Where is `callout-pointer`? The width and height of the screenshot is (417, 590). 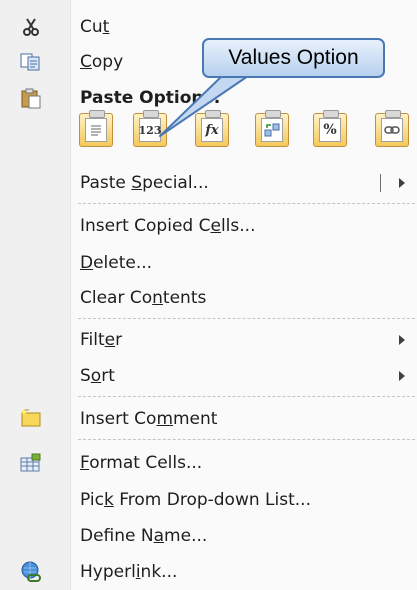 callout-pointer is located at coordinates (204, 106).